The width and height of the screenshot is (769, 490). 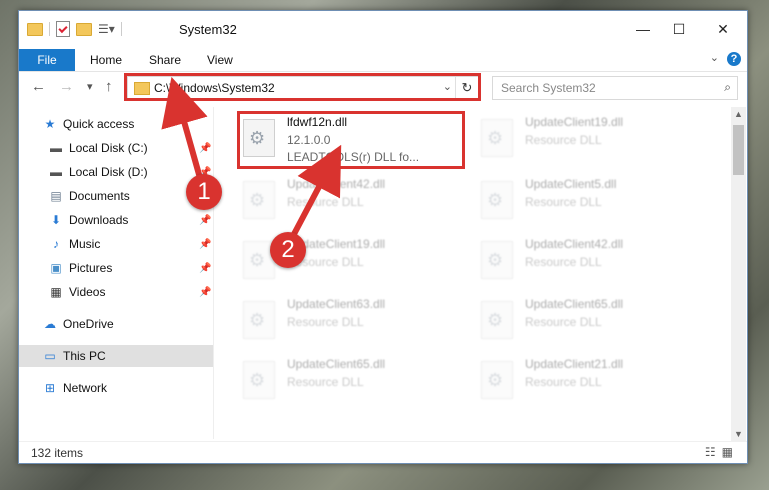 I want to click on sidebar-item-label: Local Disk (D:), so click(x=108, y=172).